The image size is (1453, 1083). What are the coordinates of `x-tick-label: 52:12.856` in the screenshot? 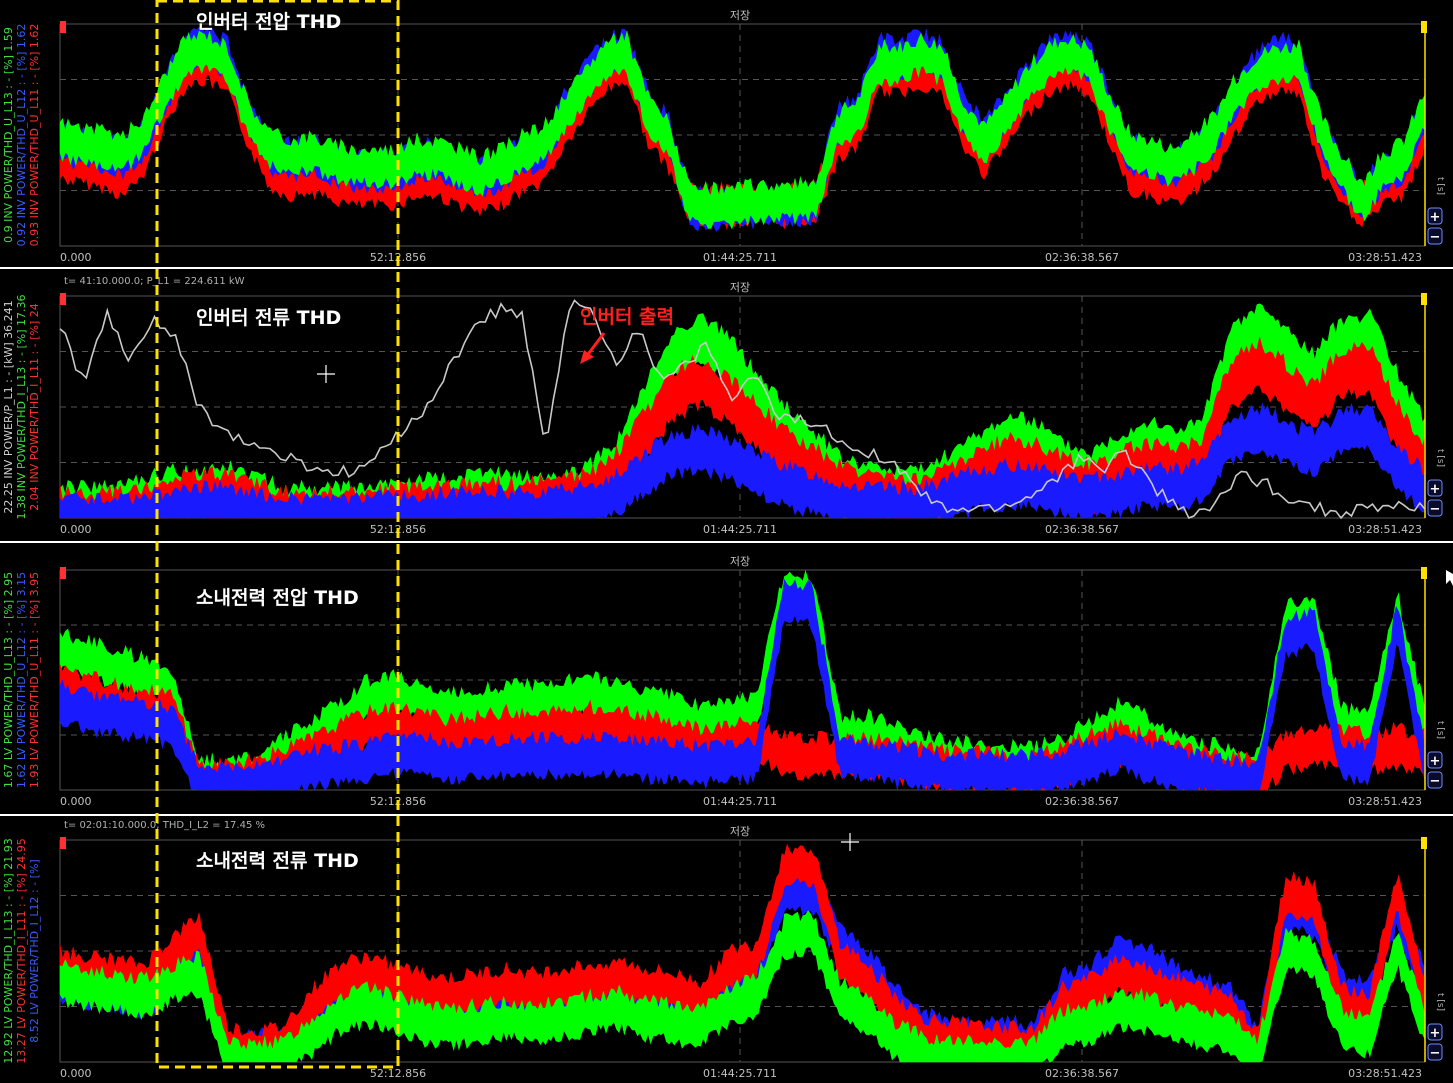 It's located at (398, 1073).